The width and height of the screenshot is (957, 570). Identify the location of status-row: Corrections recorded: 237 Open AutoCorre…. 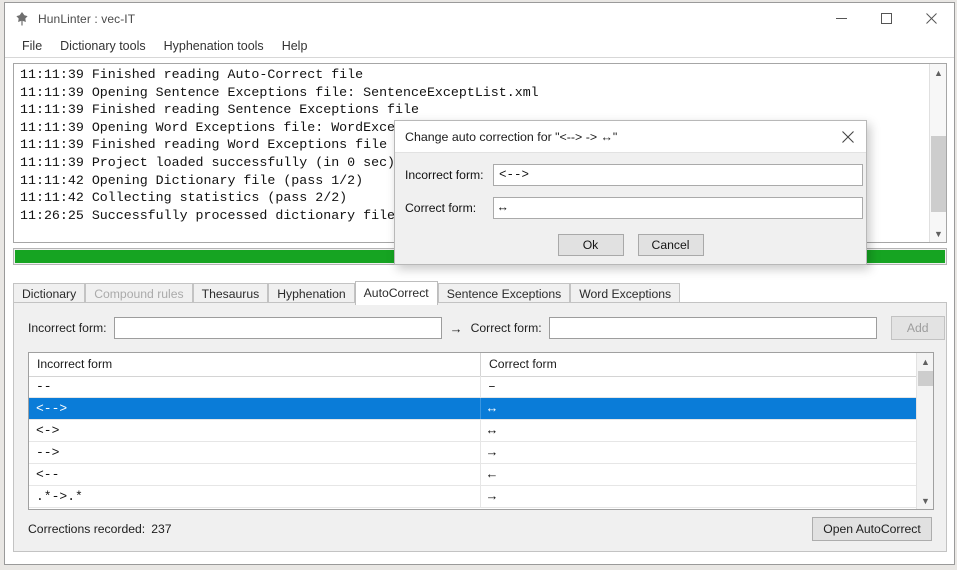
(480, 529).